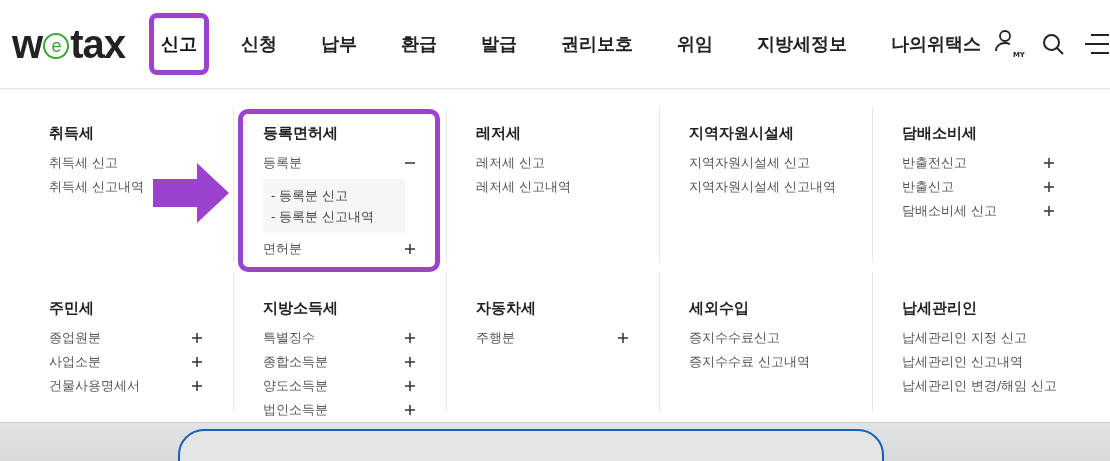 The width and height of the screenshot is (1110, 461). I want to click on menu-category-title: 자동차세, so click(506, 308).